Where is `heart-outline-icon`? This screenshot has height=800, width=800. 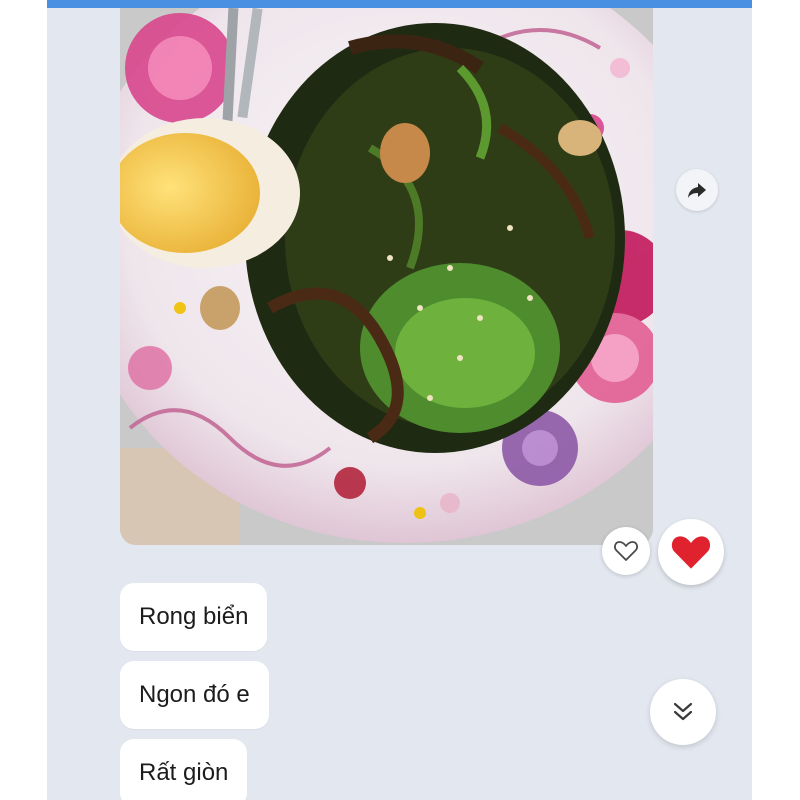 heart-outline-icon is located at coordinates (626, 551).